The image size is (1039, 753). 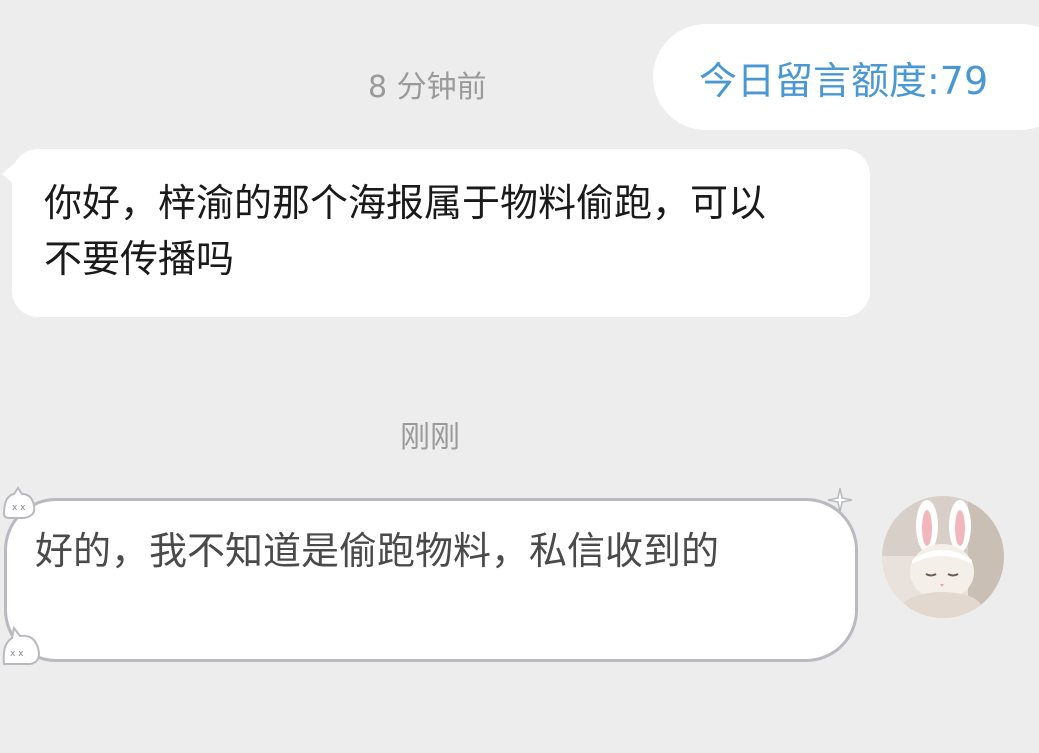 I want to click on avatar, so click(x=943, y=557).